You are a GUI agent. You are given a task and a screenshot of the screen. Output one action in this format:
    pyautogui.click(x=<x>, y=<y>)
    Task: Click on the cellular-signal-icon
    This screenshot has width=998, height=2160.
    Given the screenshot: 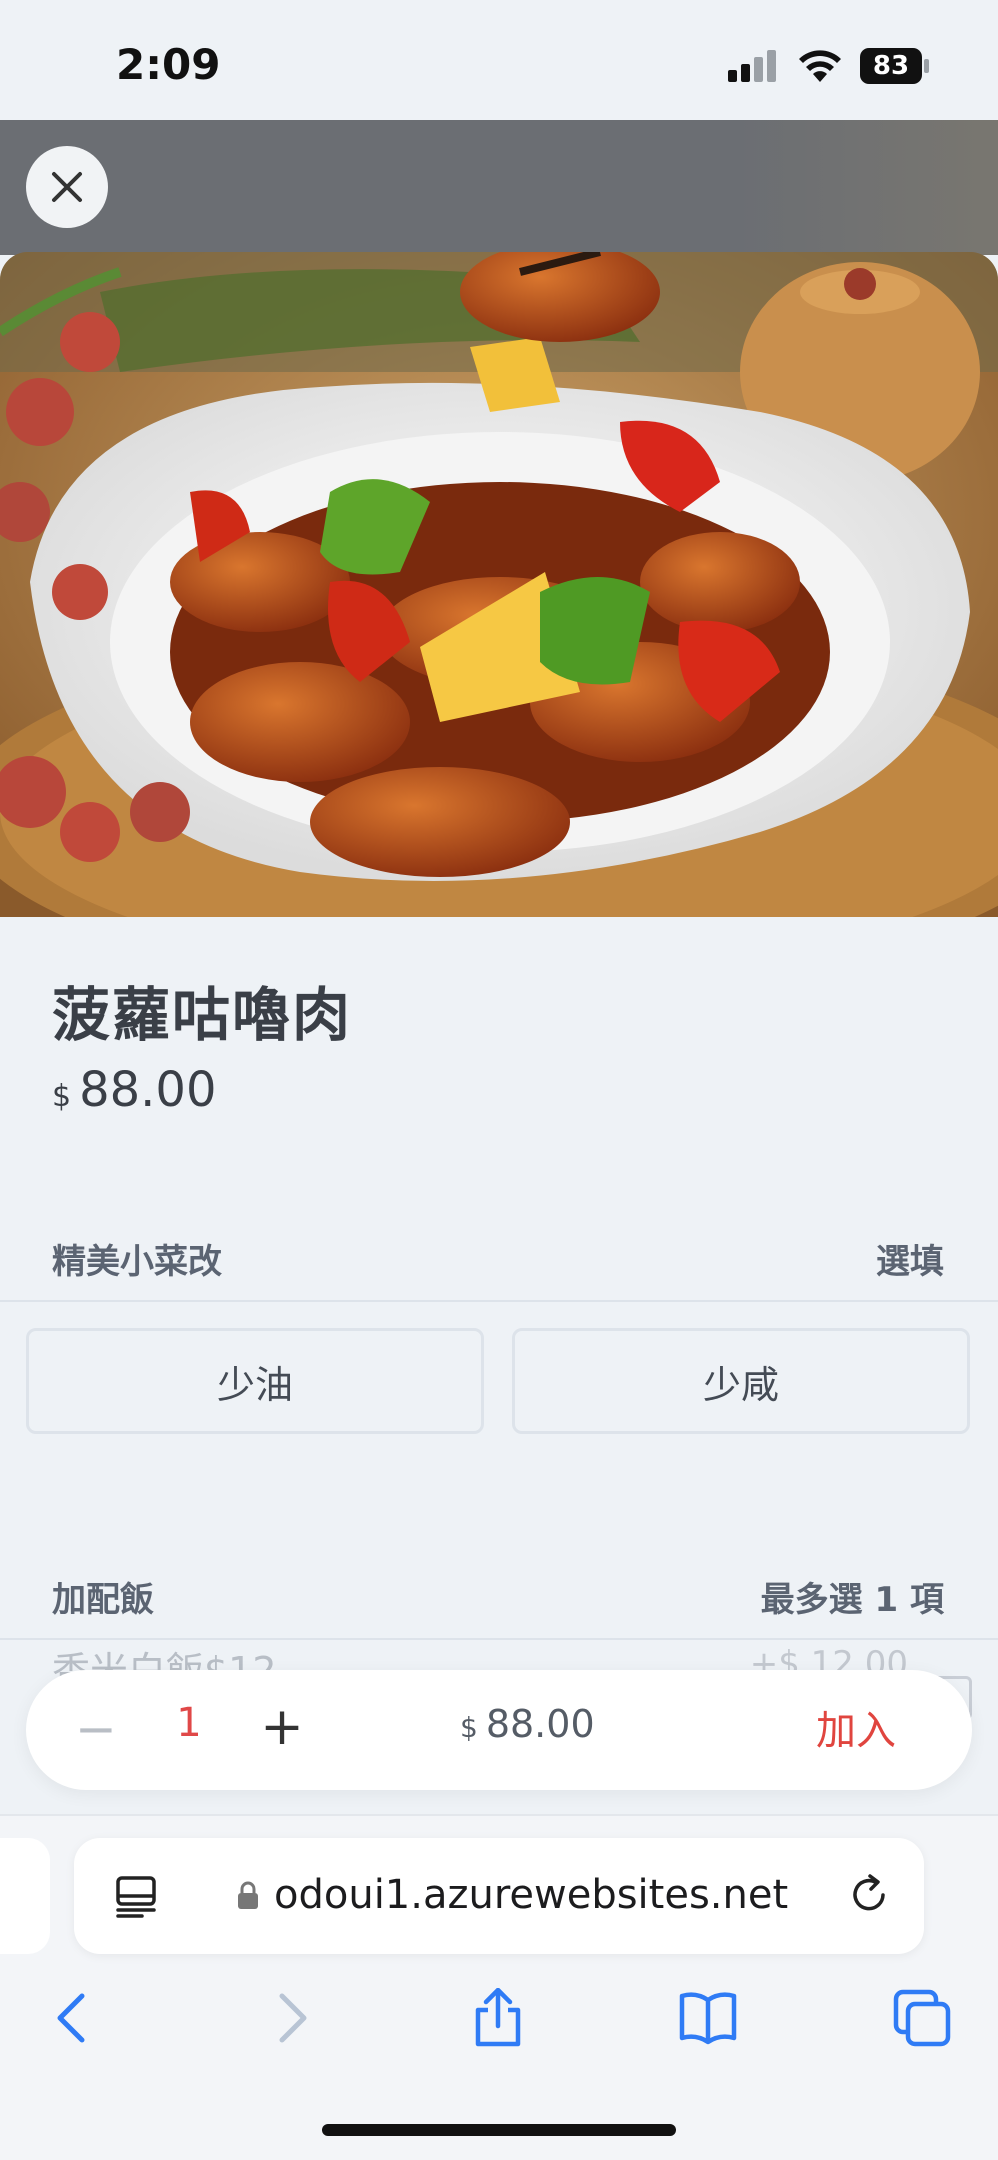 What is the action you would take?
    pyautogui.click(x=753, y=66)
    